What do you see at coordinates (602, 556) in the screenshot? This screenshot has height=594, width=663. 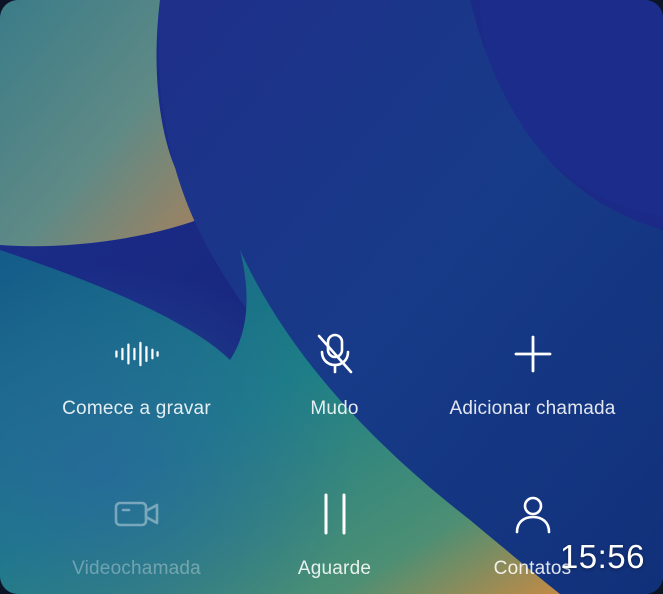 I see `status-clock: 15:56` at bounding box center [602, 556].